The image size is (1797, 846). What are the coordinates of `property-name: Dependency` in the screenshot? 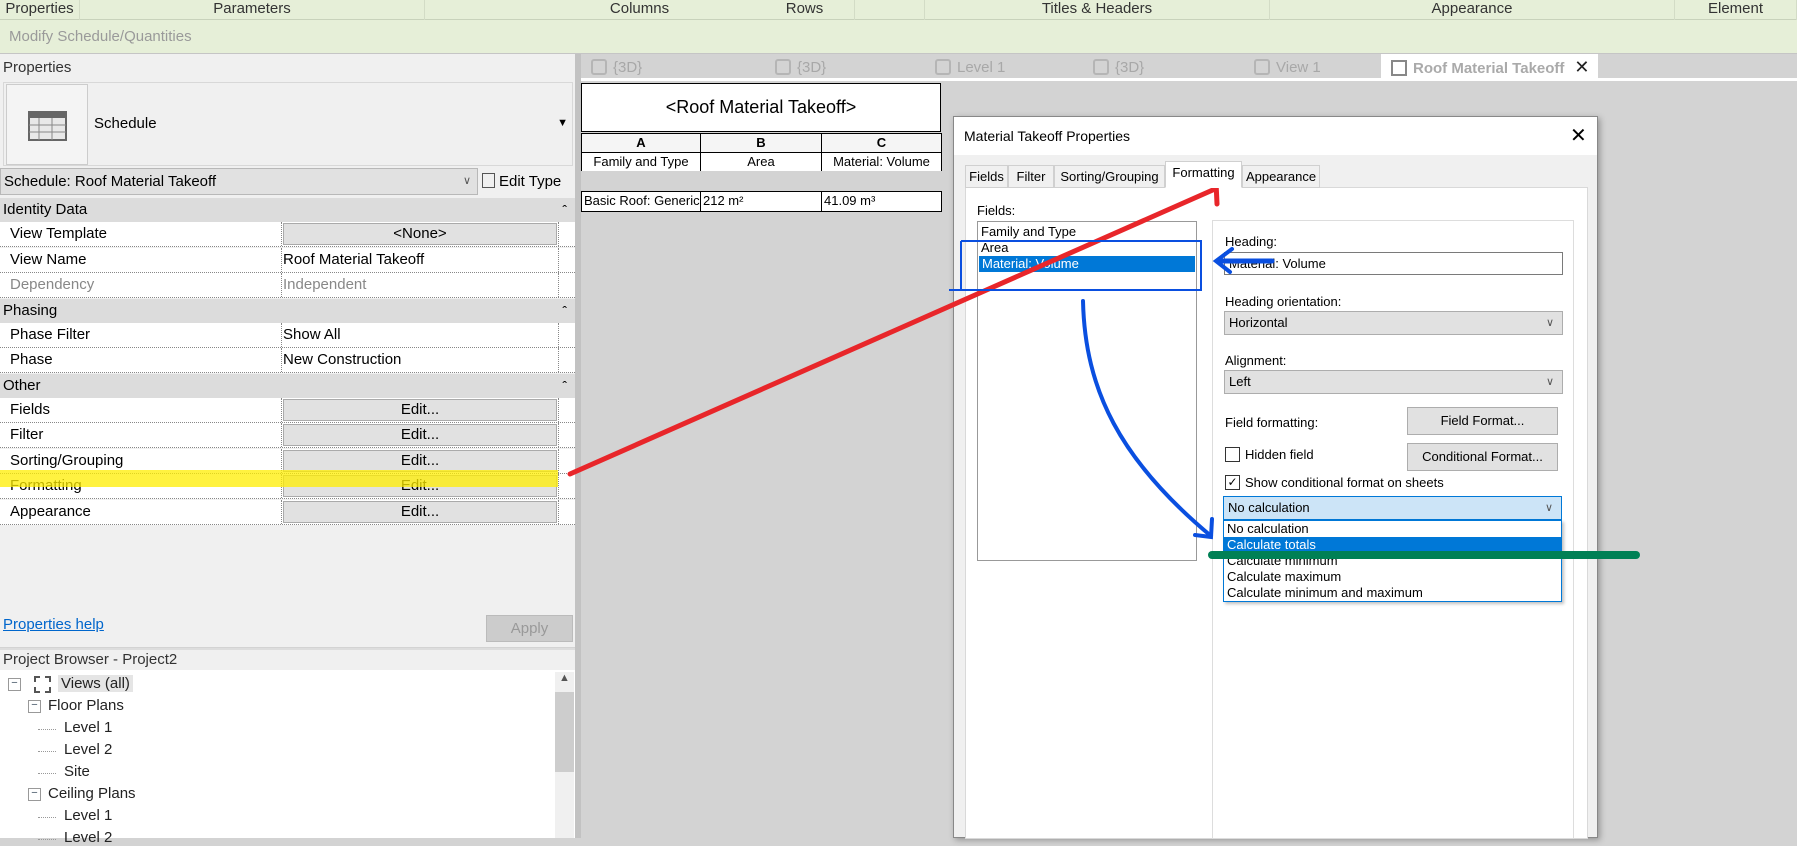 It's located at (52, 284).